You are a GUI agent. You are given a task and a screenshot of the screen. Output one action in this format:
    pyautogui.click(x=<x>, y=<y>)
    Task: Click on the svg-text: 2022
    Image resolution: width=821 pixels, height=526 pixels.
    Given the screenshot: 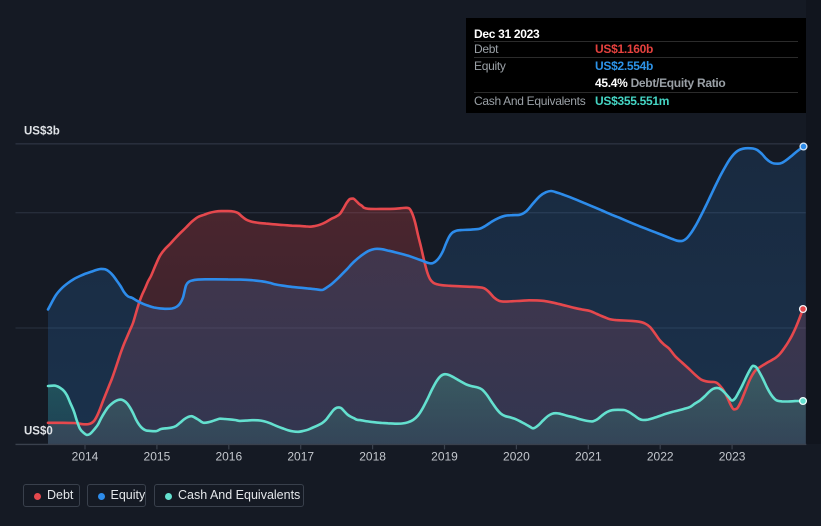 What is the action you would take?
    pyautogui.click(x=660, y=457)
    